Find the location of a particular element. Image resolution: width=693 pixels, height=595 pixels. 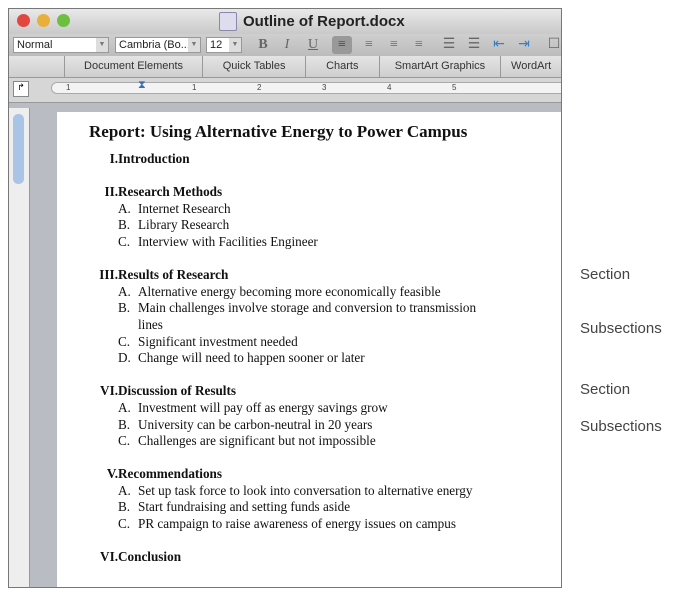

minimize-button is located at coordinates (43, 20).